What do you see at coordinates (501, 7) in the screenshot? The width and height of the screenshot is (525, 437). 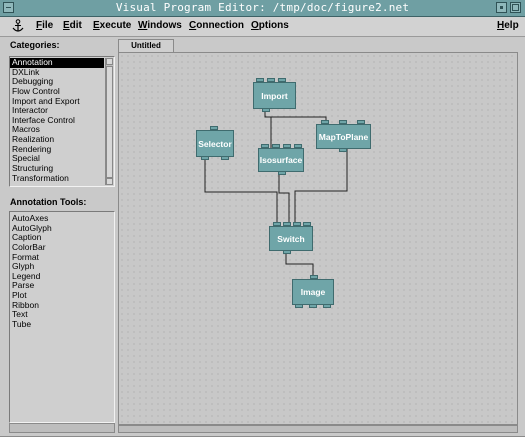 I see `minimize-button` at bounding box center [501, 7].